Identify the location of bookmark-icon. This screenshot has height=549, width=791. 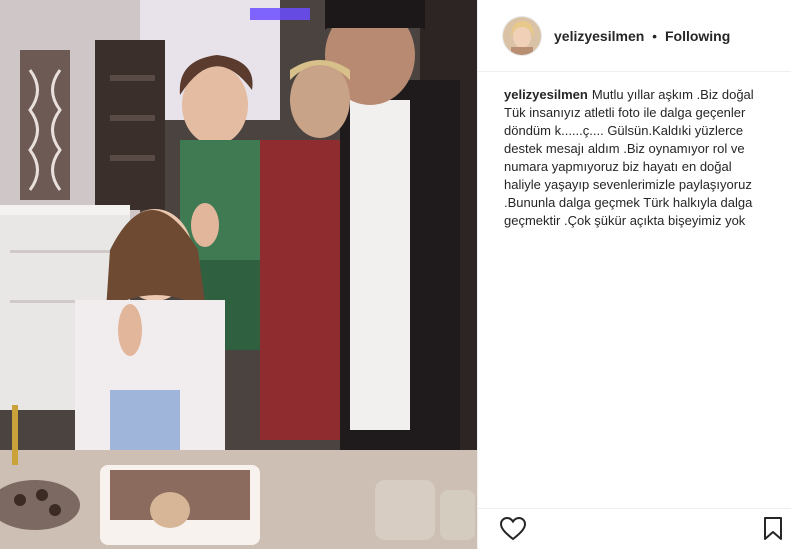
(773, 528).